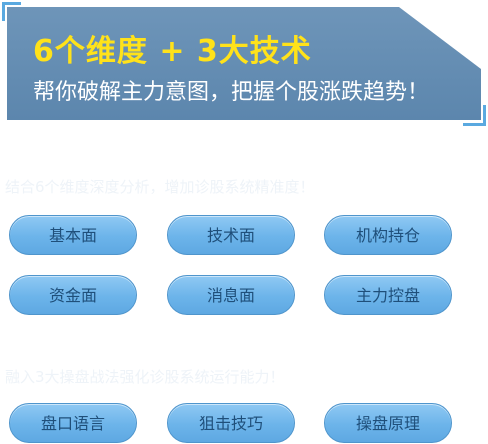  Describe the element at coordinates (160, 187) in the screenshot. I see `dimensions-caption: 结合6个维度深度分析，增加诊股系统精准度！` at that location.